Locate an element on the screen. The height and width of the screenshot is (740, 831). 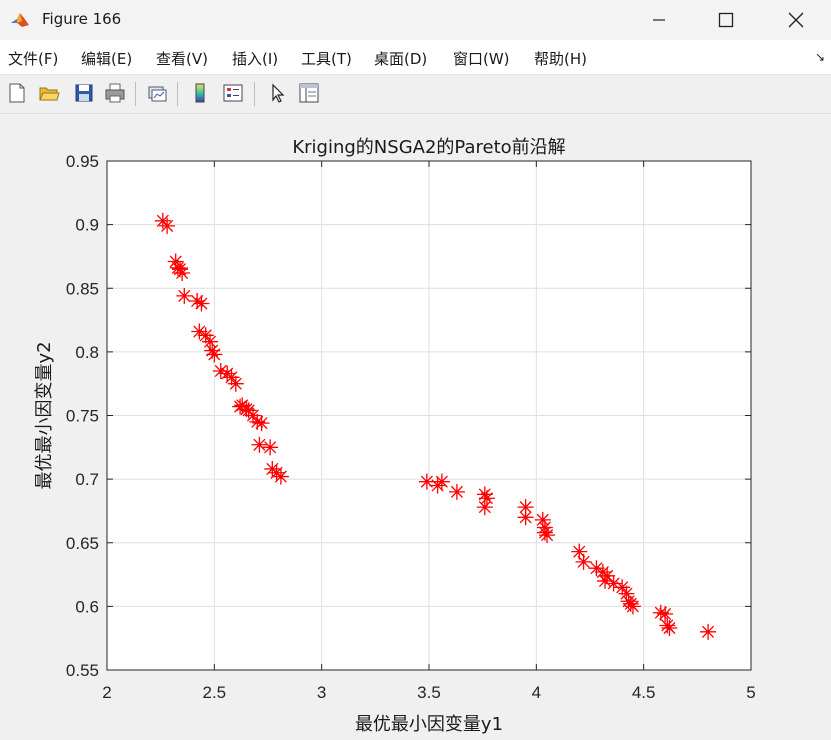
menu-insert: 插入(I) is located at coordinates (255, 58).